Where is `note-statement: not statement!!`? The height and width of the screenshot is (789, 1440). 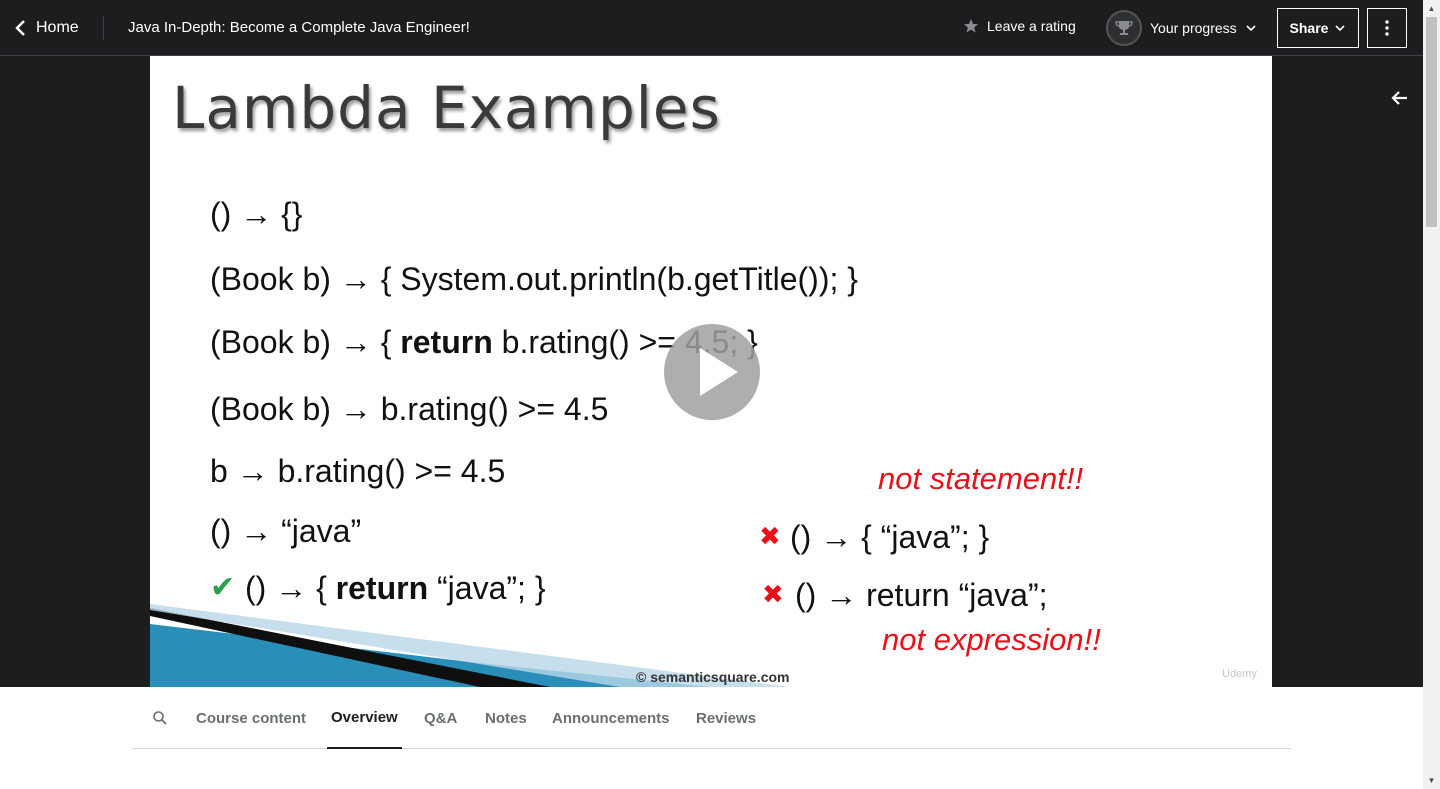 note-statement: not statement!! is located at coordinates (981, 478).